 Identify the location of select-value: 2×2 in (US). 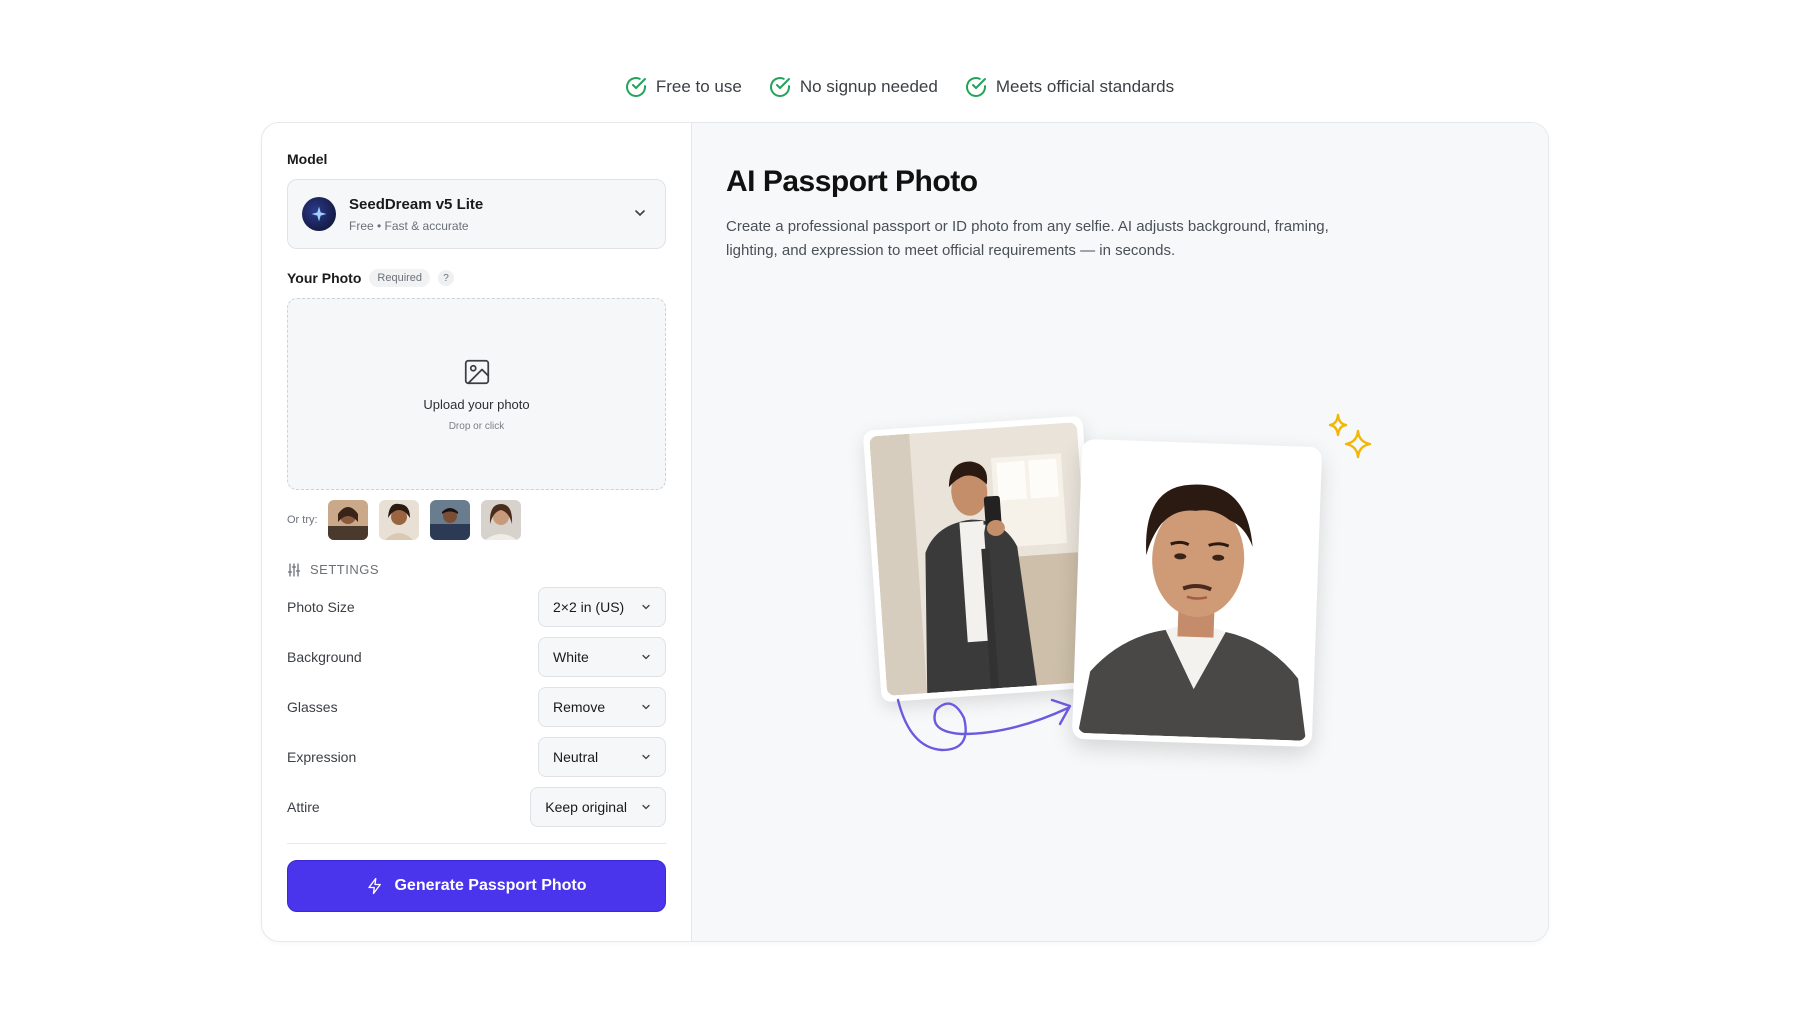
(589, 607).